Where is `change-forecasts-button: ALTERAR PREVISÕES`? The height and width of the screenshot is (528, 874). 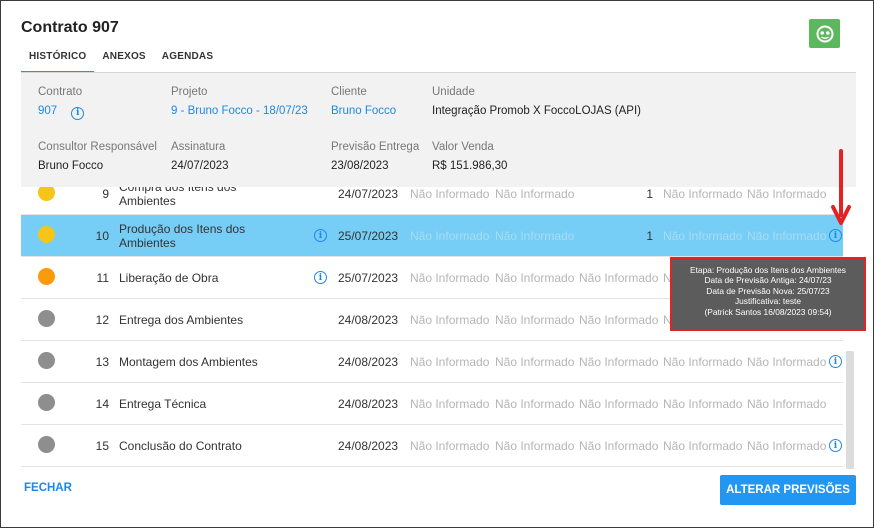
change-forecasts-button: ALTERAR PREVISÕES is located at coordinates (788, 490).